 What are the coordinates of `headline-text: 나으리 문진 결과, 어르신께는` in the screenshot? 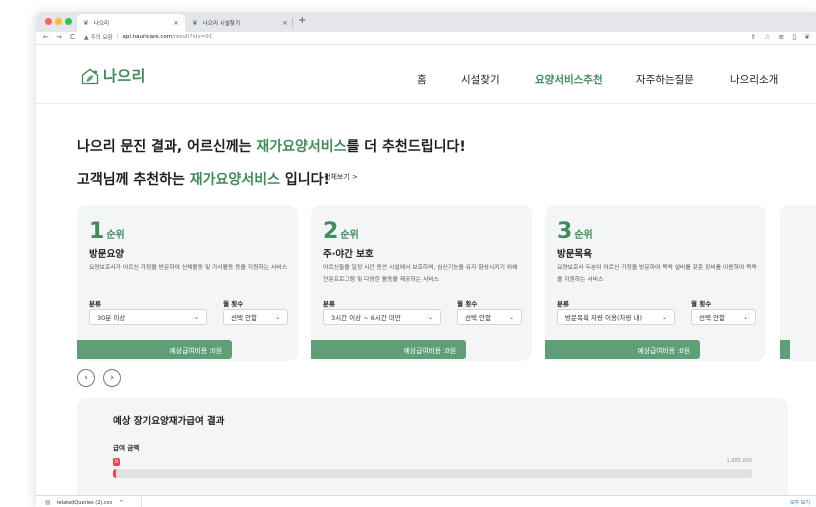 It's located at (167, 147).